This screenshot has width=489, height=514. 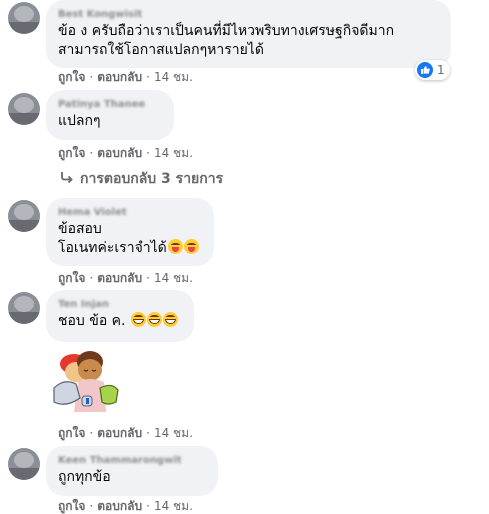 I want to click on comment-text-line: ข้อสอบ, so click(x=80, y=229).